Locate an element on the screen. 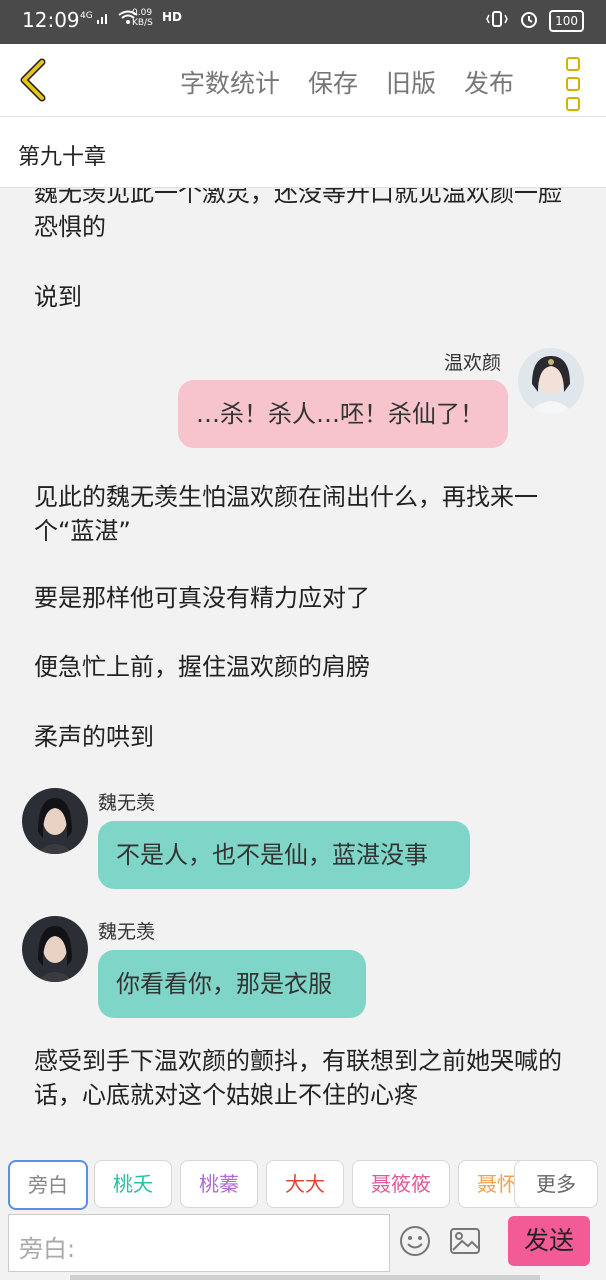 The height and width of the screenshot is (1280, 606). save-button: 保存 is located at coordinates (333, 82).